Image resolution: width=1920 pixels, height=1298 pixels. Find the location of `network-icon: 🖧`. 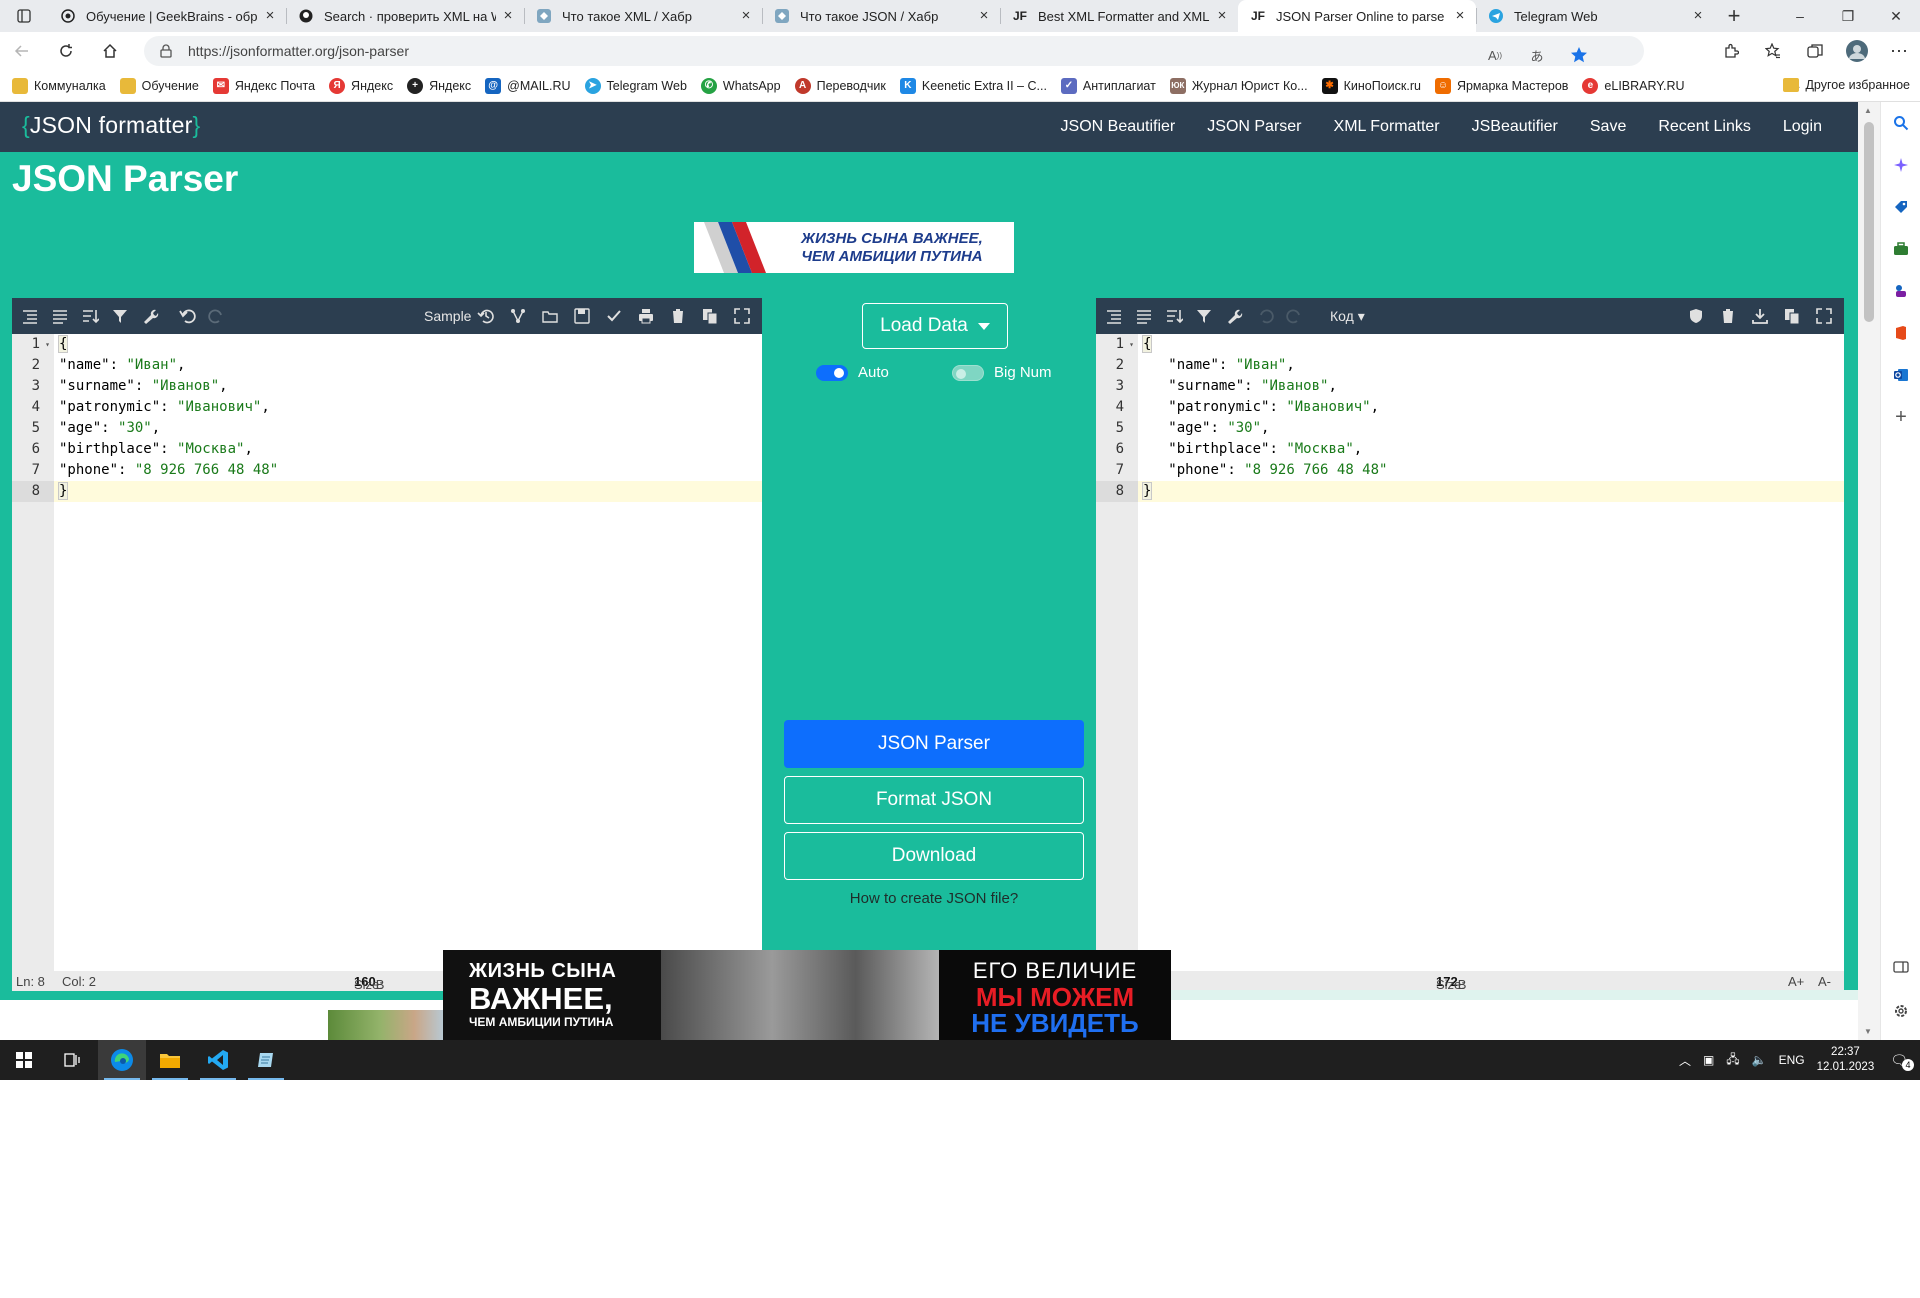

network-icon: 🖧 is located at coordinates (1732, 1060).